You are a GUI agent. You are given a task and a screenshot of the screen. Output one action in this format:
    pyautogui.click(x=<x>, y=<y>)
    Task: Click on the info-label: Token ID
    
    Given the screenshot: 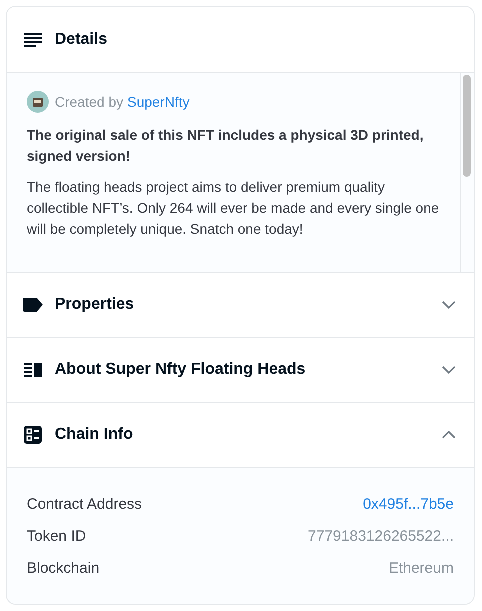 What is the action you would take?
    pyautogui.click(x=56, y=537)
    